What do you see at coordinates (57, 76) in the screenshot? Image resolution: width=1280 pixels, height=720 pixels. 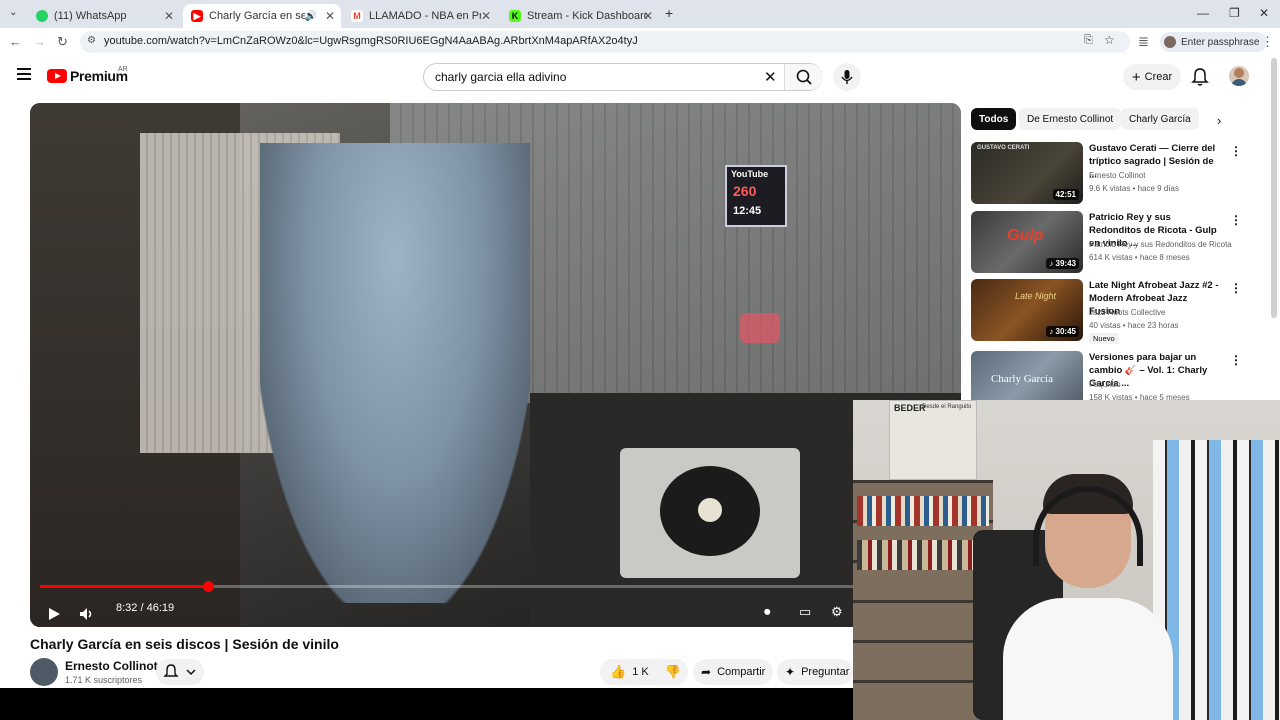 I see `youtube-play-icon` at bounding box center [57, 76].